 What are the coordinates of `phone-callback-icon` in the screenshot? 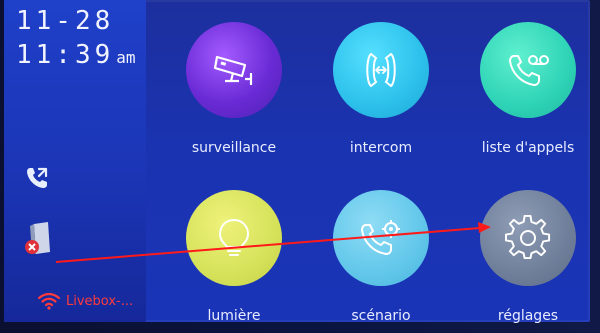 It's located at (37, 178).